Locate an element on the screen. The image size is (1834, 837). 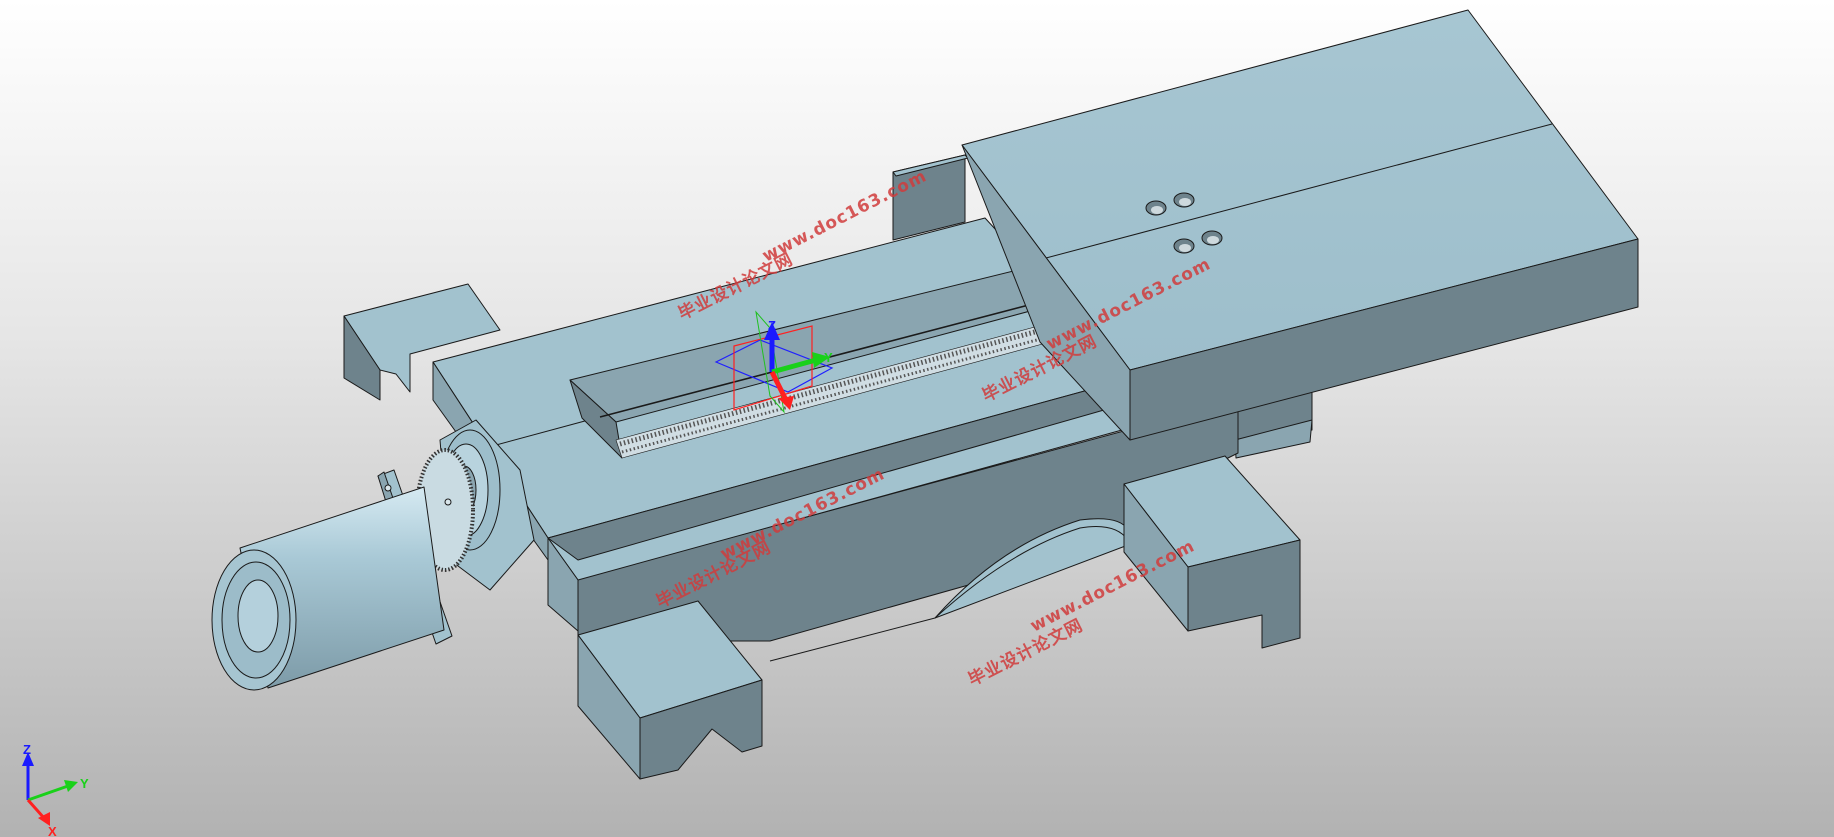
corner-x-axis is located at coordinates (36, 809).